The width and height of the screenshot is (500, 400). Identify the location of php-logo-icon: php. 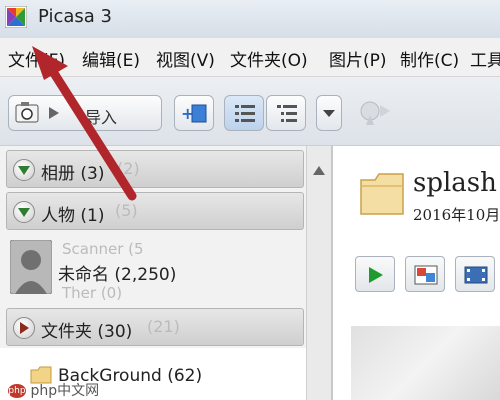
(17, 391).